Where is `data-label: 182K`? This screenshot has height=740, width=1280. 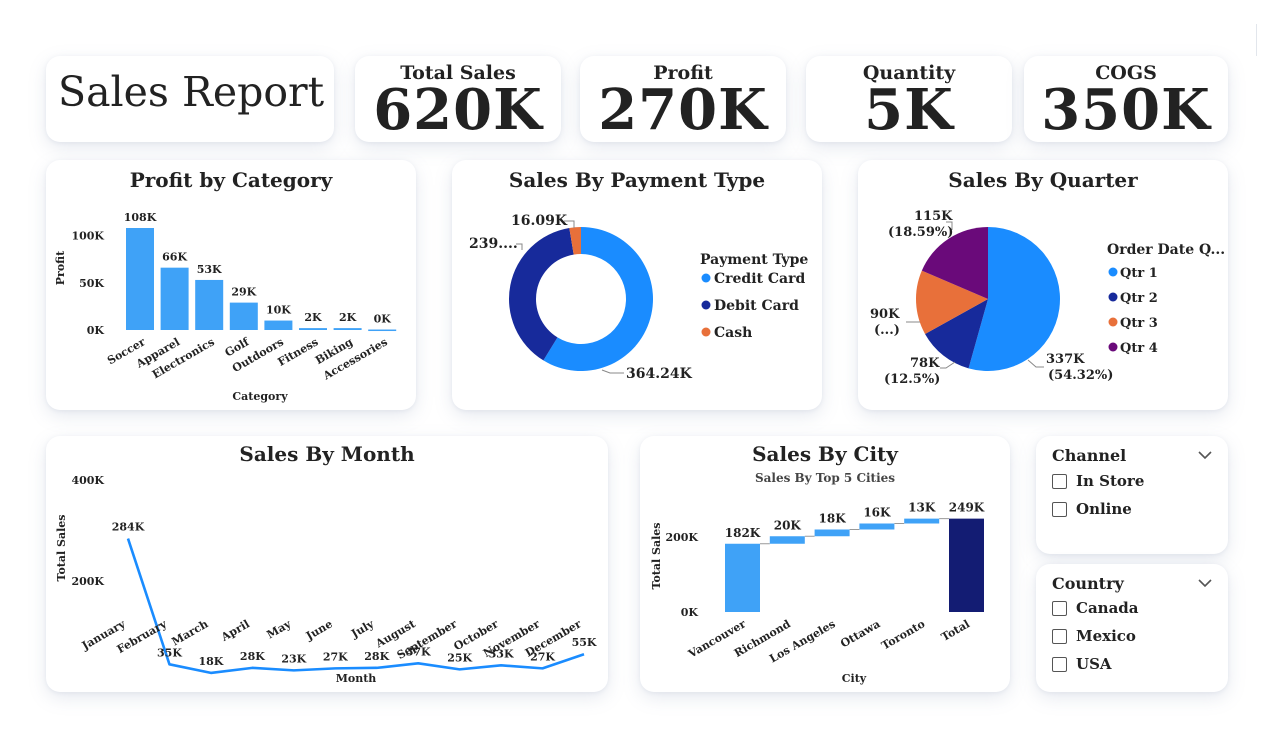
data-label: 182K is located at coordinates (743, 533).